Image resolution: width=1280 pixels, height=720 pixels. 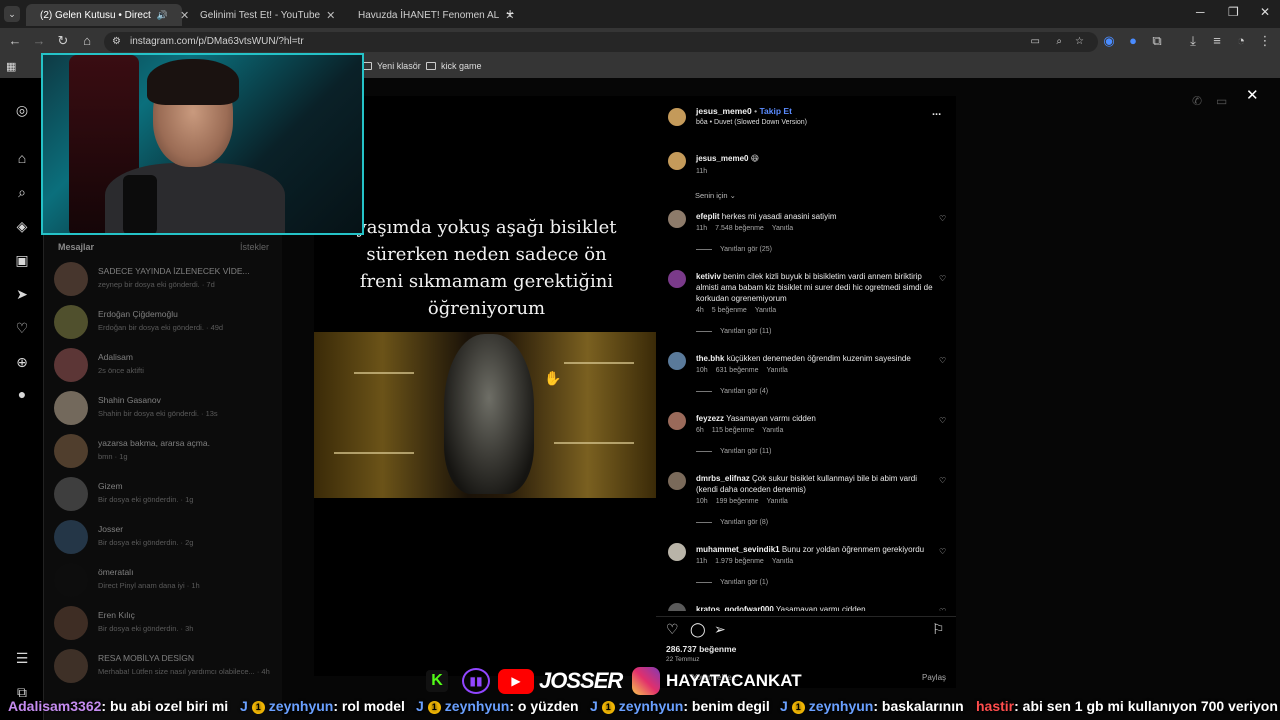 I want to click on conversation-item: Gizem Bir dosya eki gönderdin. · 1g, so click(x=164, y=495).